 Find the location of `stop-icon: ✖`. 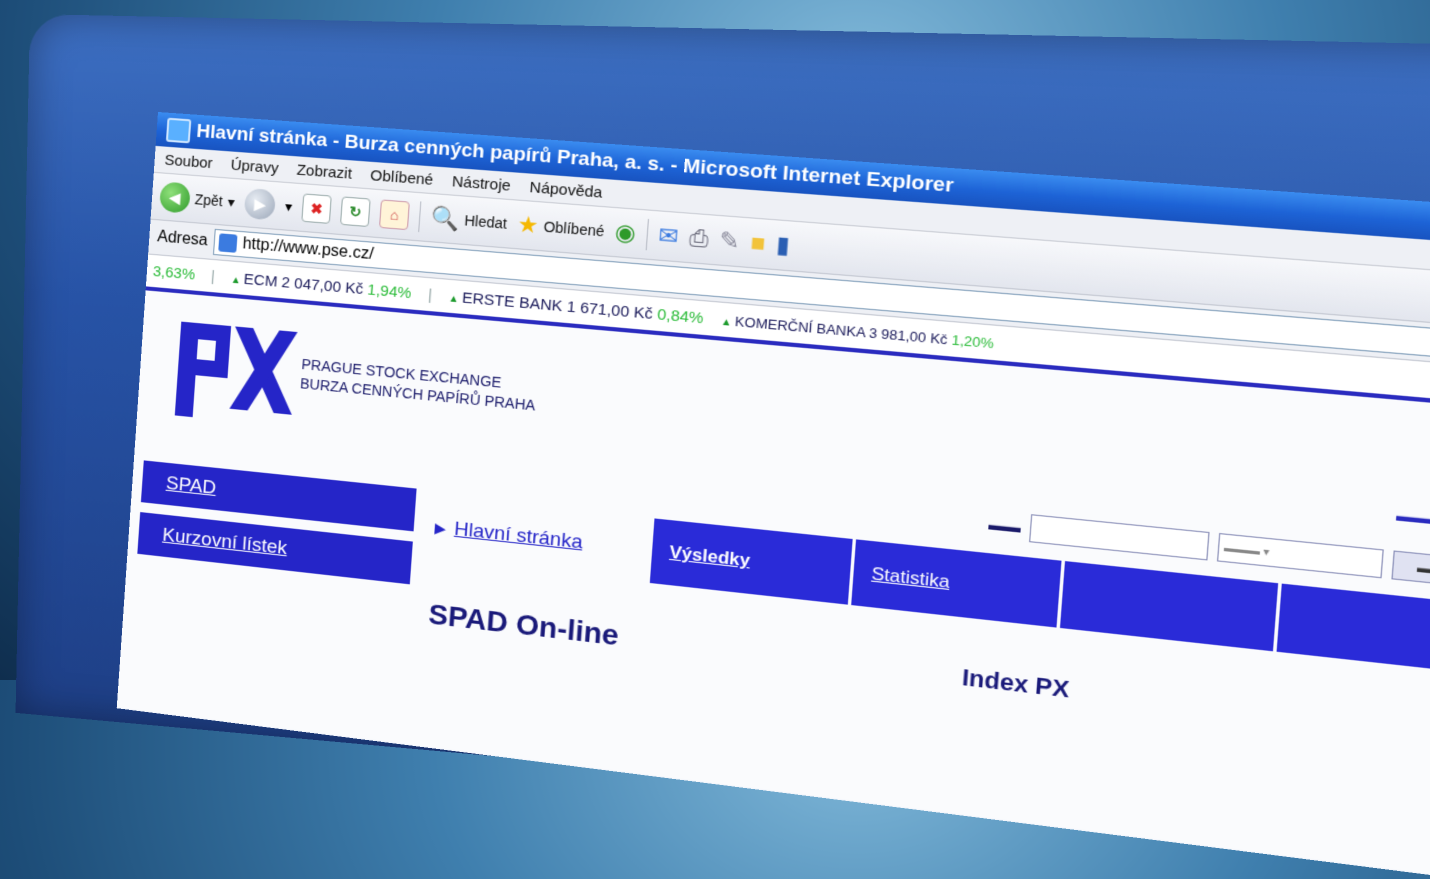

stop-icon: ✖ is located at coordinates (316, 208).